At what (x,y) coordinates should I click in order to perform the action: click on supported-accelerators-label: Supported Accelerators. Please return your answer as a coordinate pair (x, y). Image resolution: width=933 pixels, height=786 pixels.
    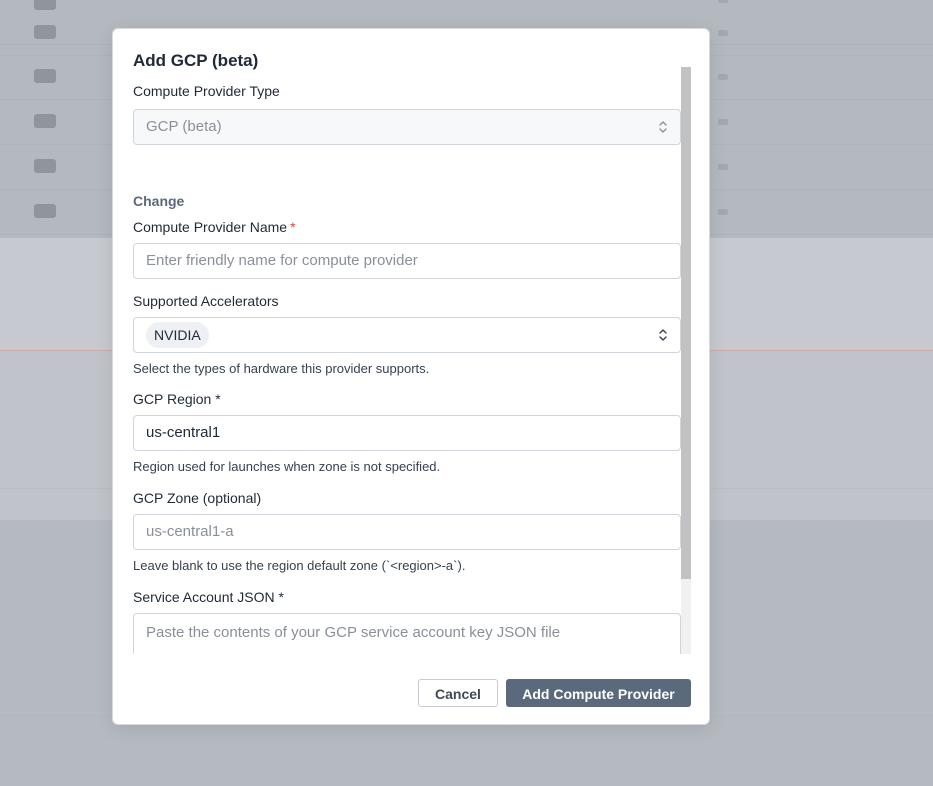
    Looking at the image, I should click on (206, 301).